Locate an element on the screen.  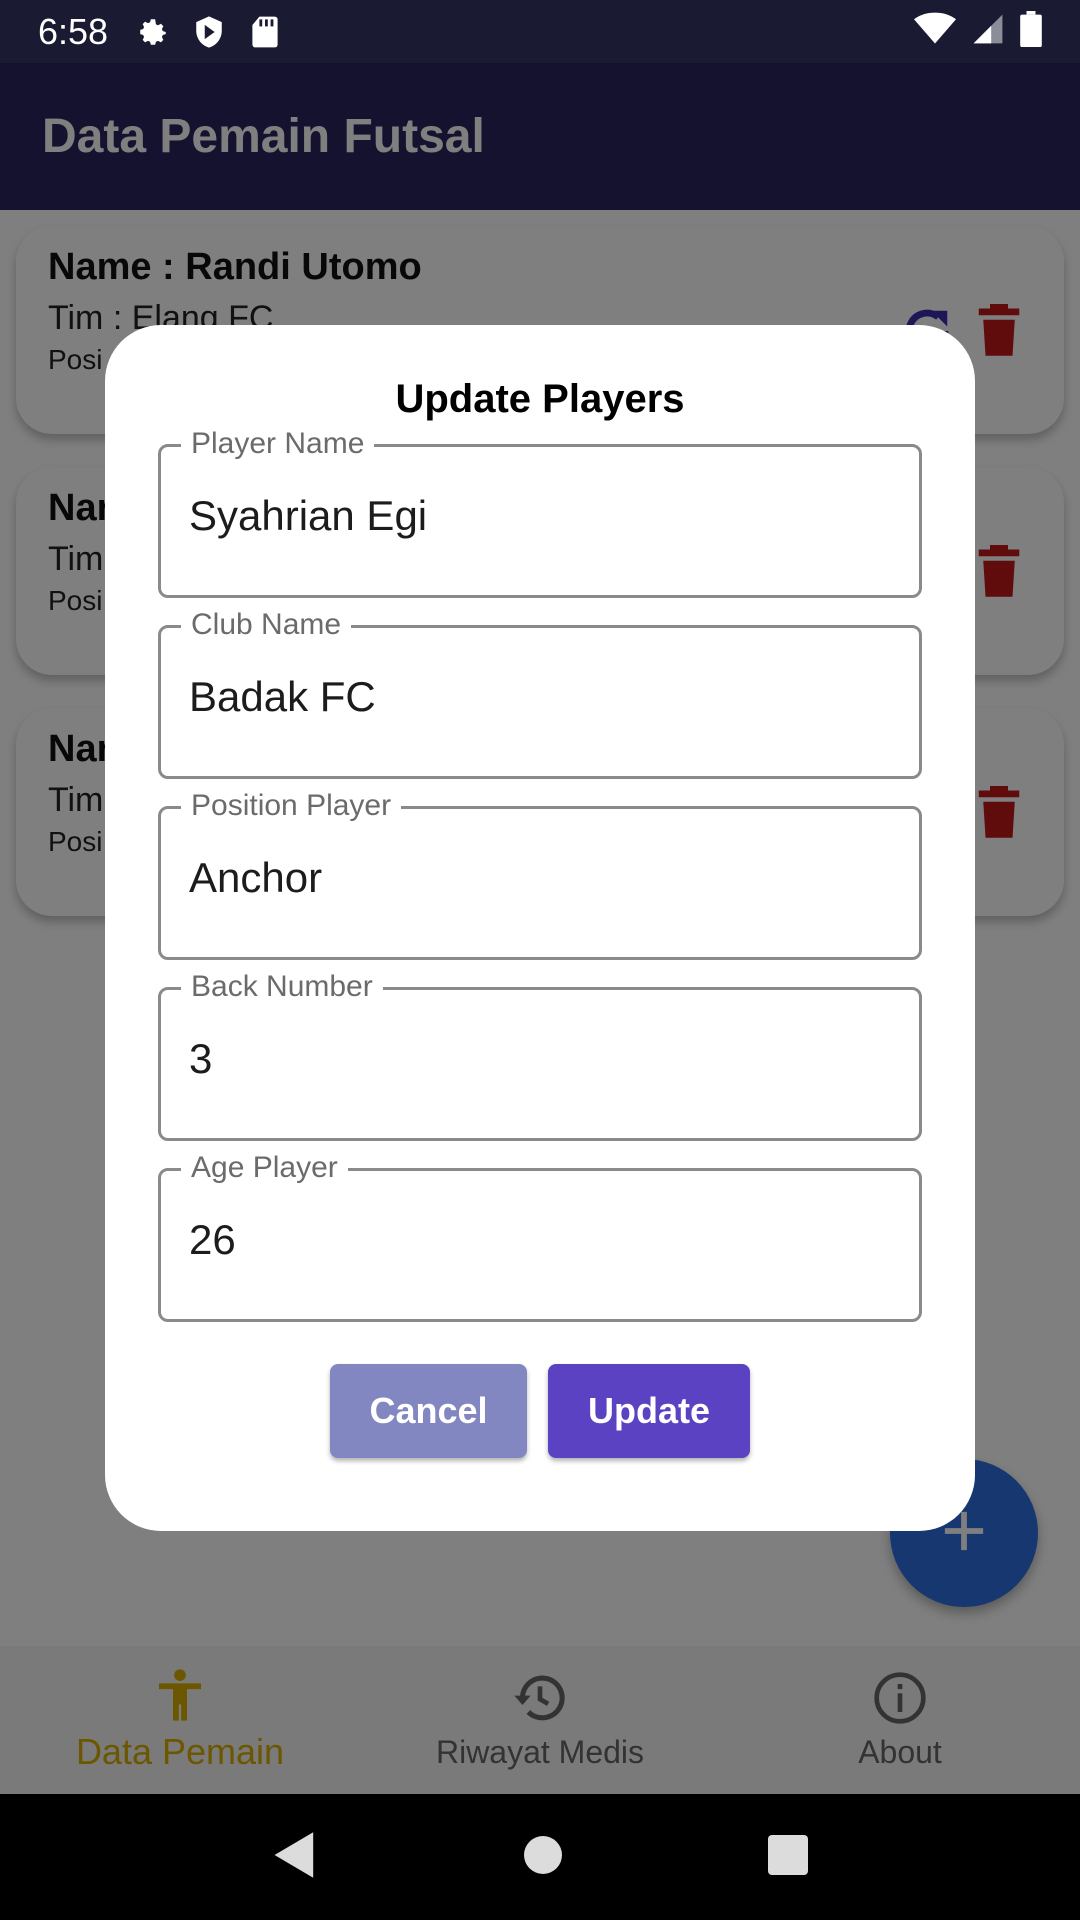
club-name-field: Club Name is located at coordinates (540, 693).